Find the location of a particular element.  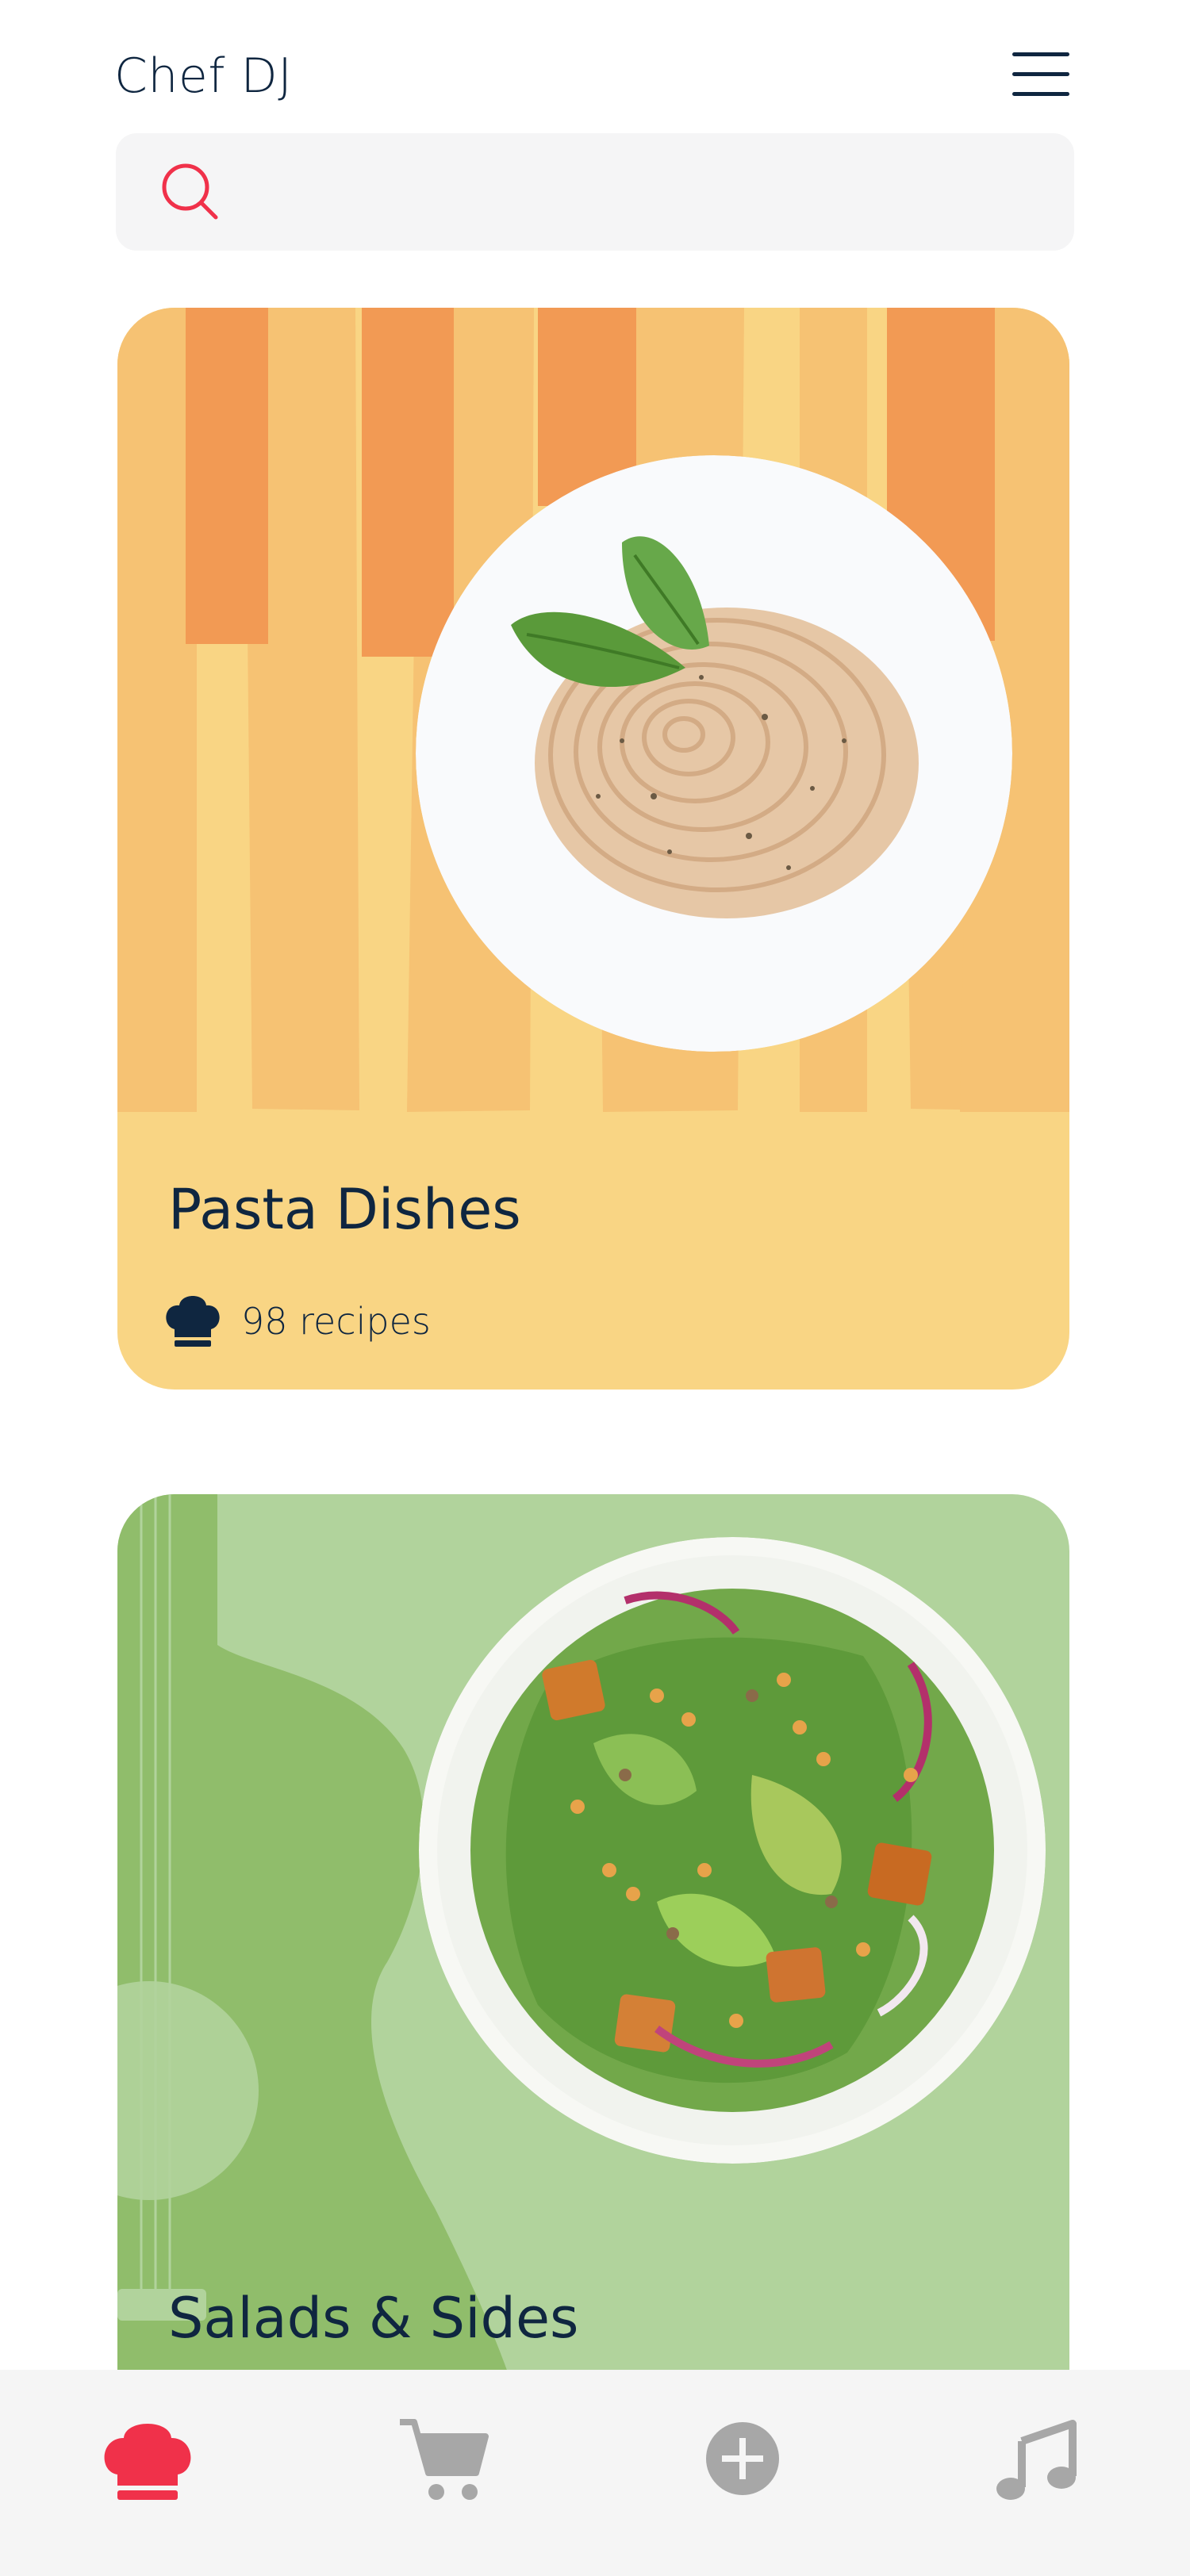

nav-cart is located at coordinates (442, 2458).